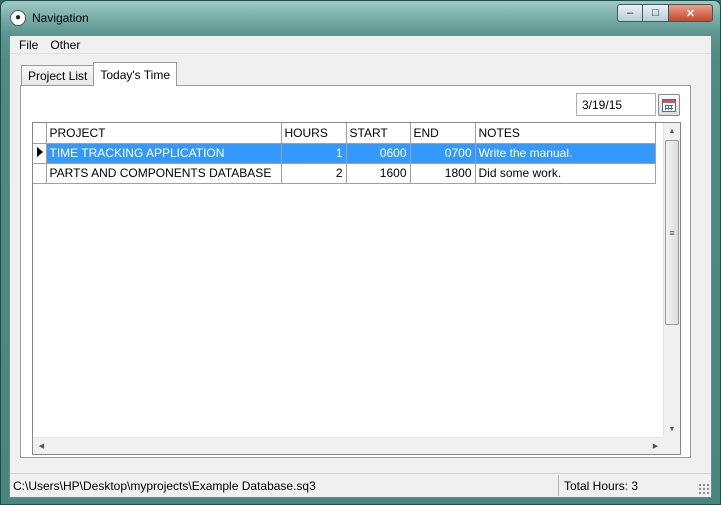  I want to click on cell-hours: 1, so click(314, 153).